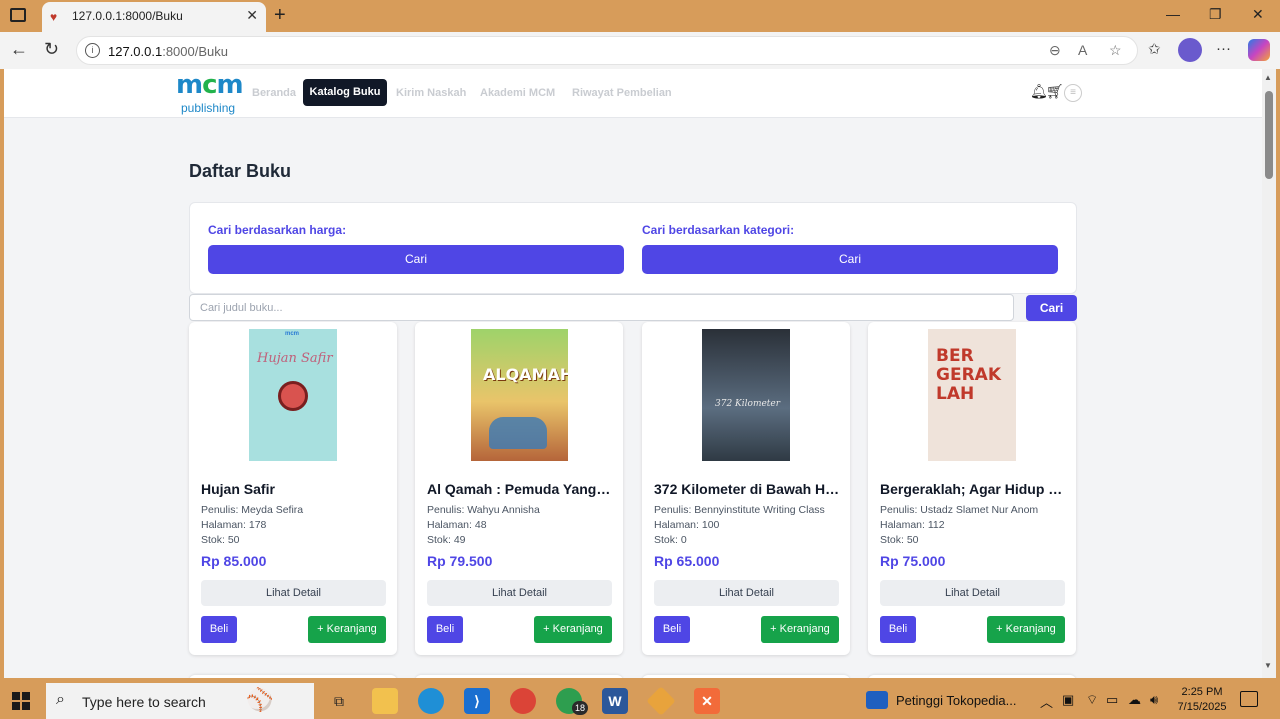  Describe the element at coordinates (877, 700) in the screenshot. I see `news-icon` at that location.